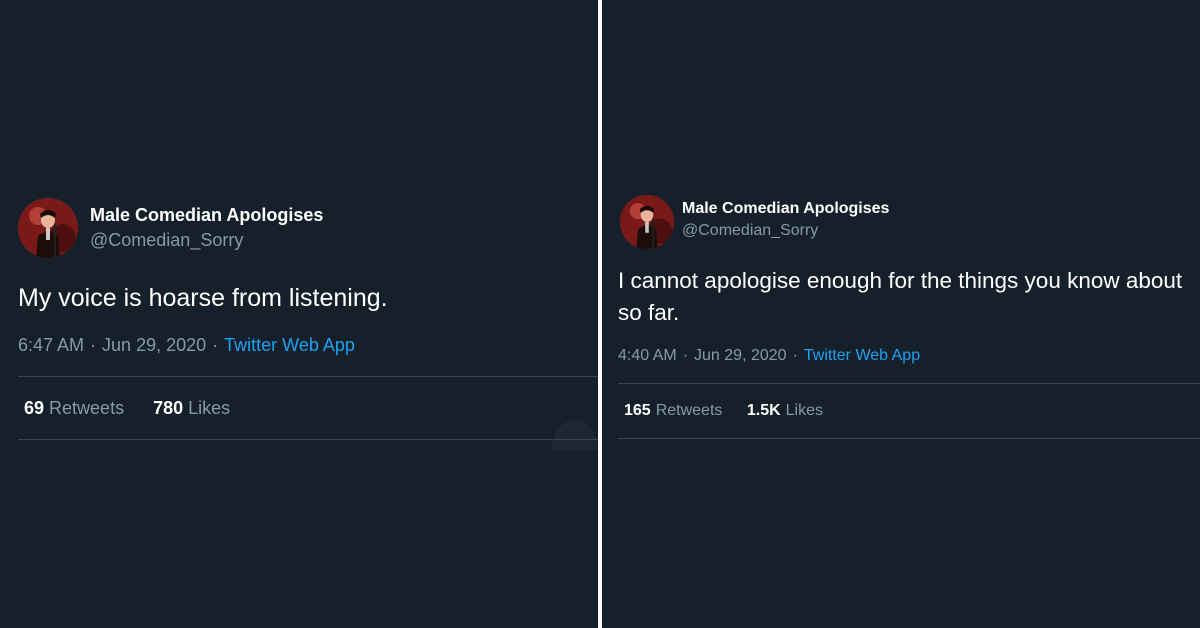 This screenshot has height=628, width=1200. What do you see at coordinates (575, 435) in the screenshot?
I see `partial-overlay-shape` at bounding box center [575, 435].